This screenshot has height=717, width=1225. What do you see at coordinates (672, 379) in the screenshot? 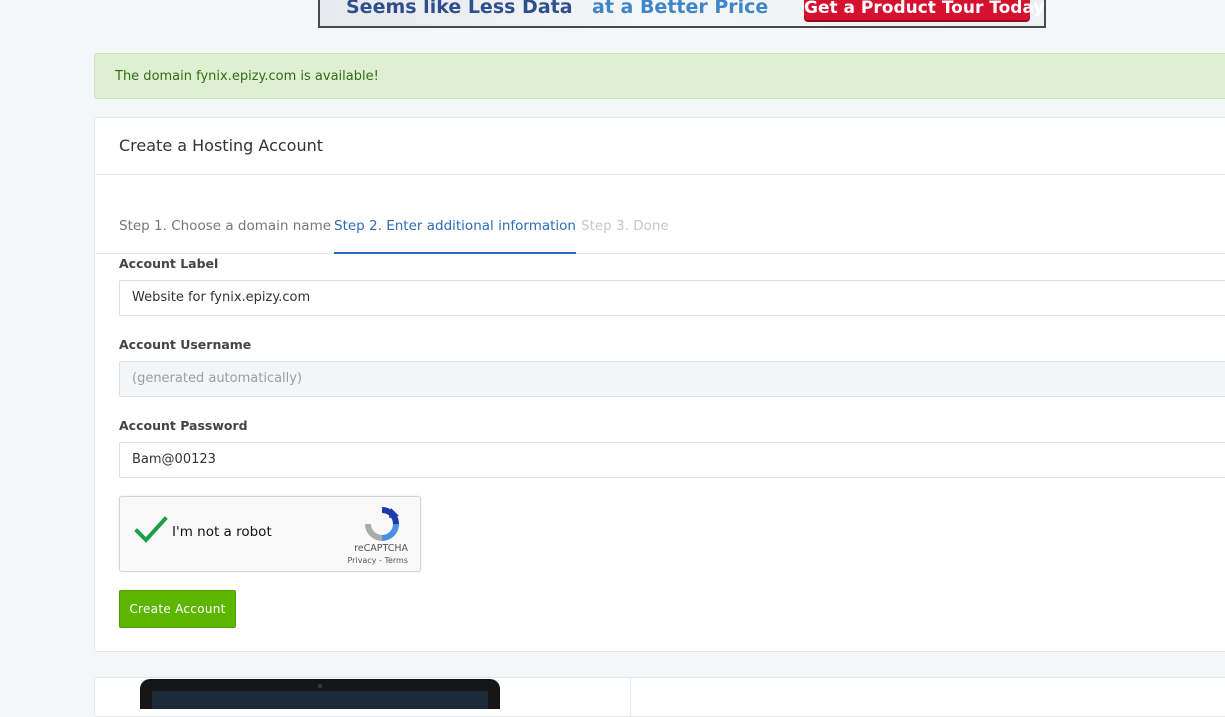
I see `account-username-input: (generated automatically)` at bounding box center [672, 379].